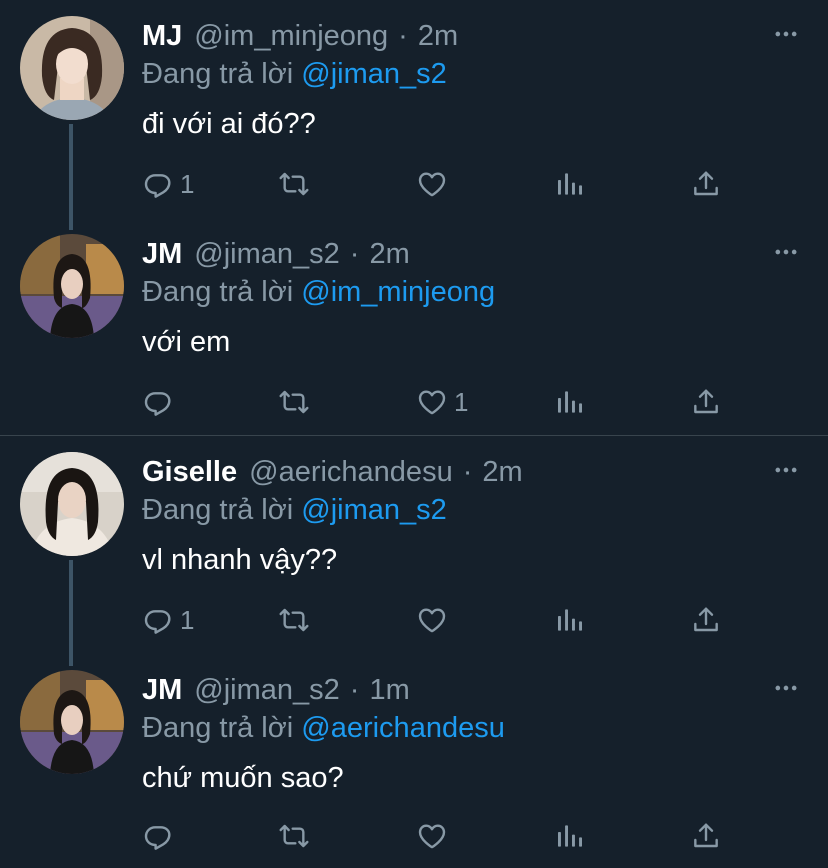 This screenshot has height=868, width=828. Describe the element at coordinates (389, 690) in the screenshot. I see `timestamp: 1m` at that location.